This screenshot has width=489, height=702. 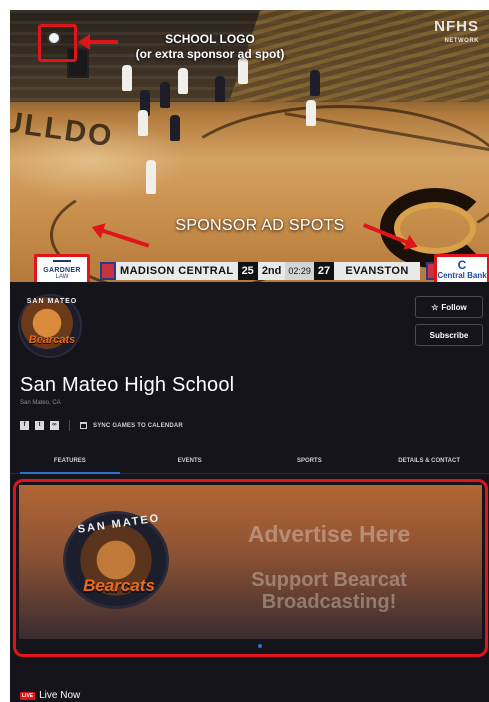 I want to click on tab-sports: SPORTS, so click(x=310, y=462).